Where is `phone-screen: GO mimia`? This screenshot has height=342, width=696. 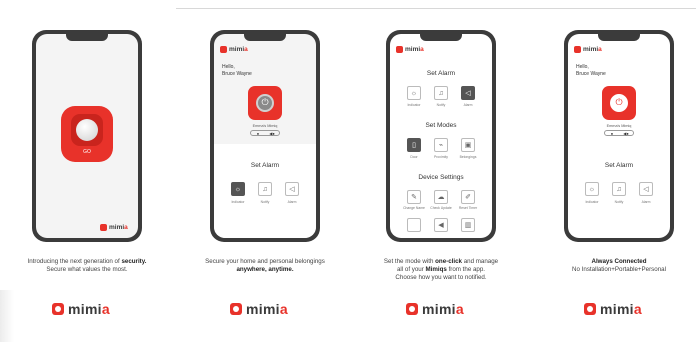 phone-screen: GO mimia is located at coordinates (87, 136).